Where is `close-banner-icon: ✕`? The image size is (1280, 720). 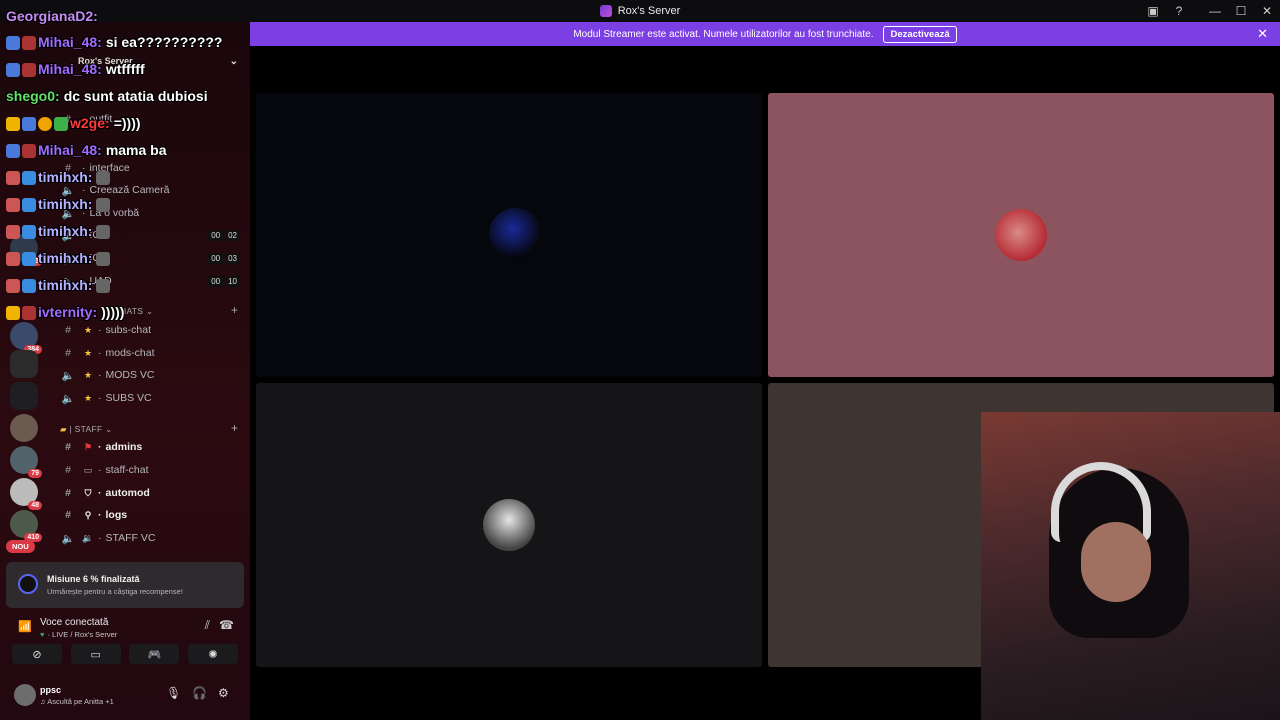 close-banner-icon: ✕ is located at coordinates (1262, 34).